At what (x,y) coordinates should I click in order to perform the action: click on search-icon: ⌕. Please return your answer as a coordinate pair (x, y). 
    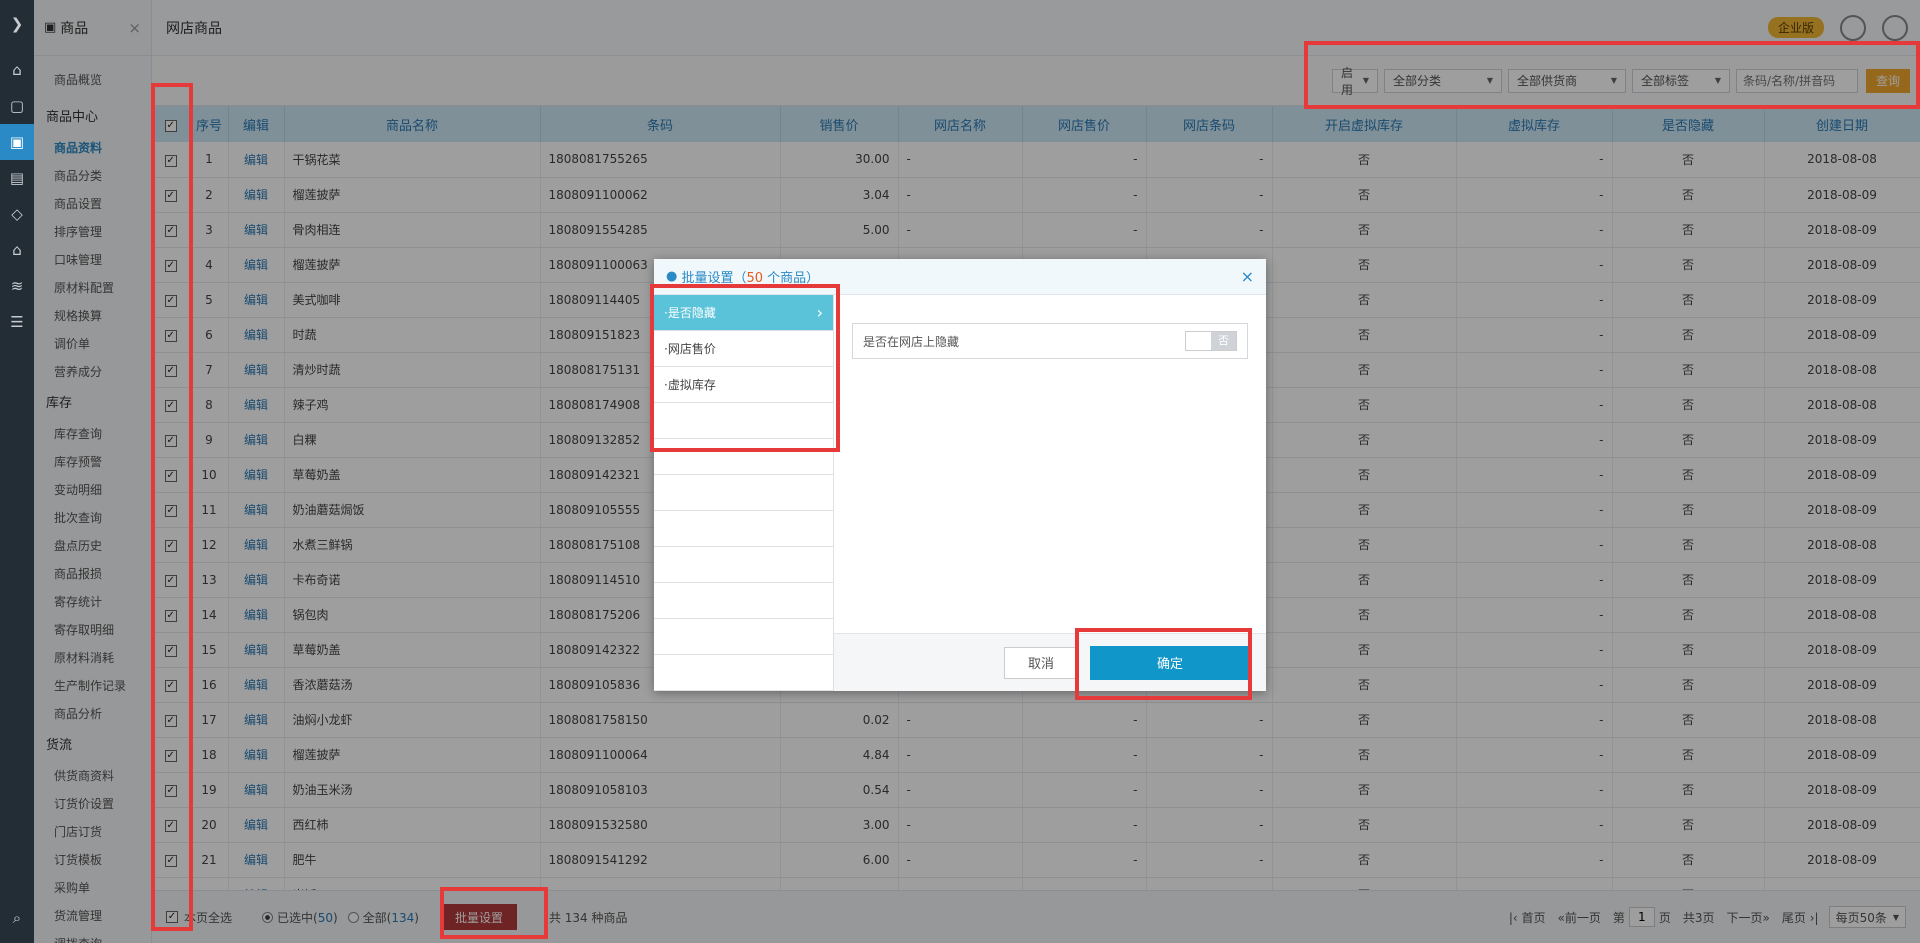
    Looking at the image, I should click on (17, 918).